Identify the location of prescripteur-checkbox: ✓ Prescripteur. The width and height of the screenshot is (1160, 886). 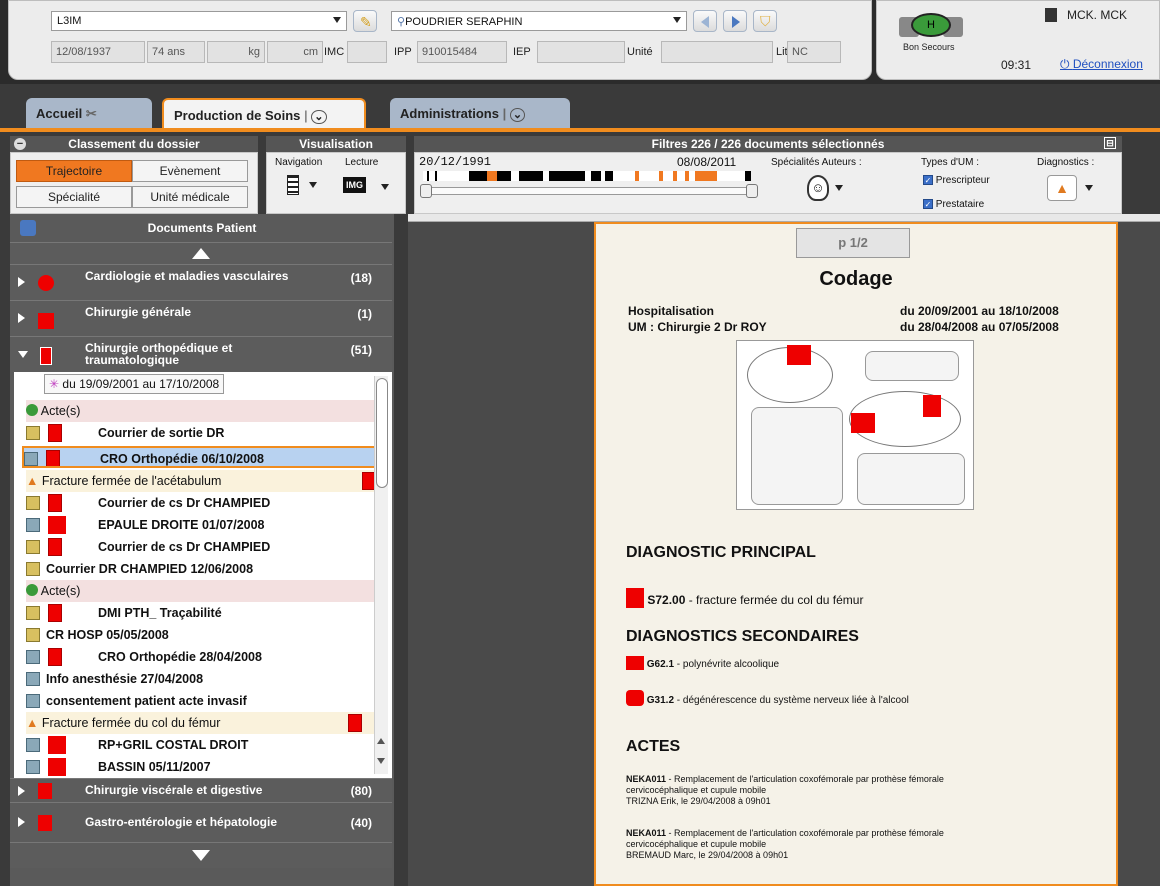
(956, 180).